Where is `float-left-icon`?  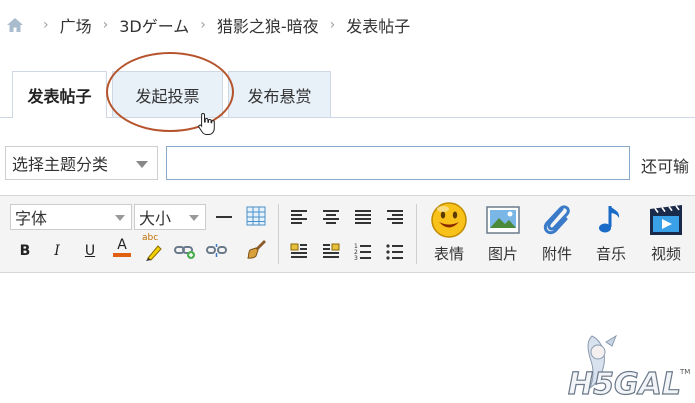
float-left-icon is located at coordinates (298, 250).